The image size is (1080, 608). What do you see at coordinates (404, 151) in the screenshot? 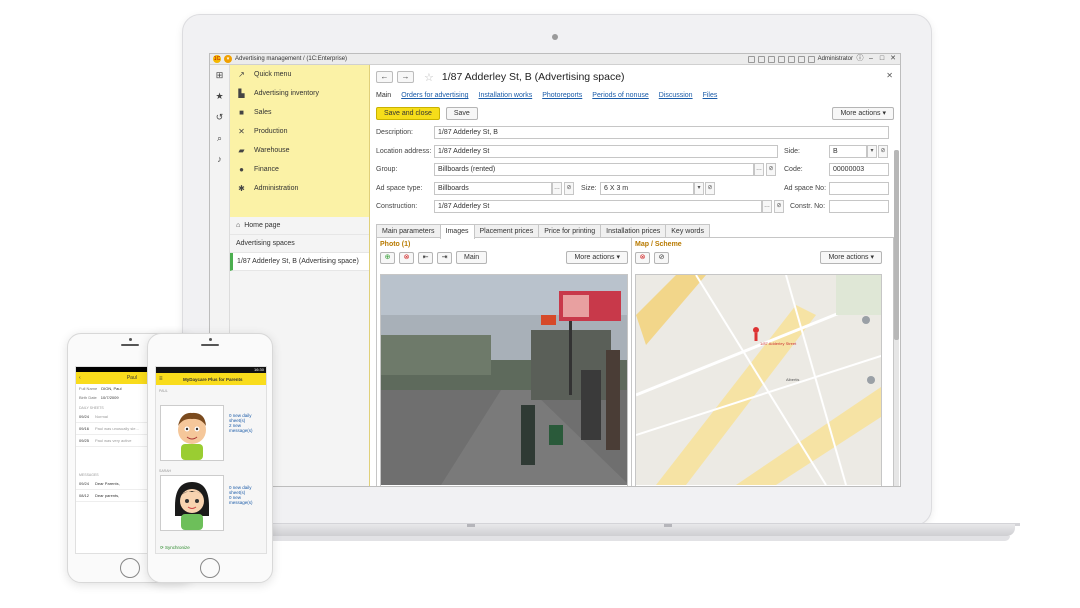
I see `location-label: Location address:` at bounding box center [404, 151].